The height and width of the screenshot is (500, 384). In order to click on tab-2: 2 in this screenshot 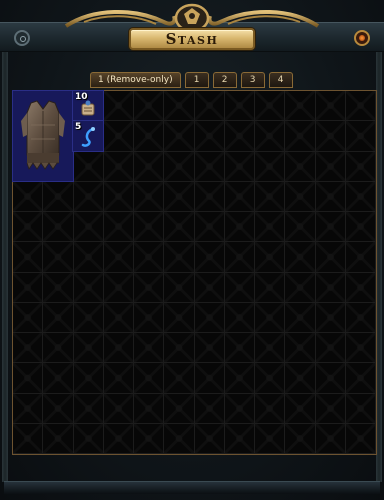, I will do `click(224, 80)`.